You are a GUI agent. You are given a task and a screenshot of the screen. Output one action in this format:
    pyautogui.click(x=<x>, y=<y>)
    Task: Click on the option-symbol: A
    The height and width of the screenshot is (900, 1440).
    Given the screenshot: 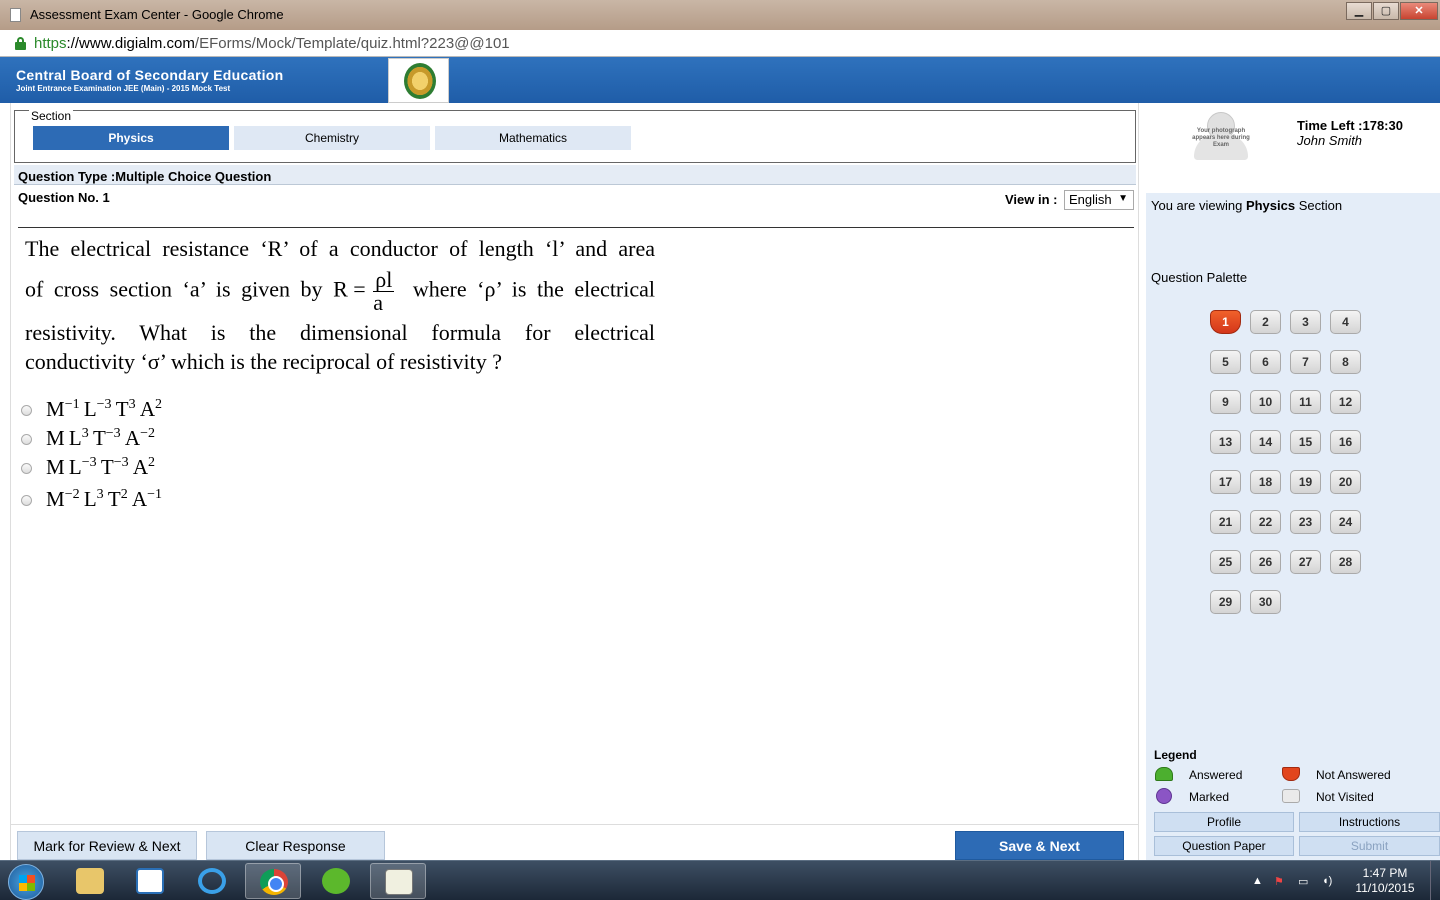 What is the action you would take?
    pyautogui.click(x=140, y=467)
    